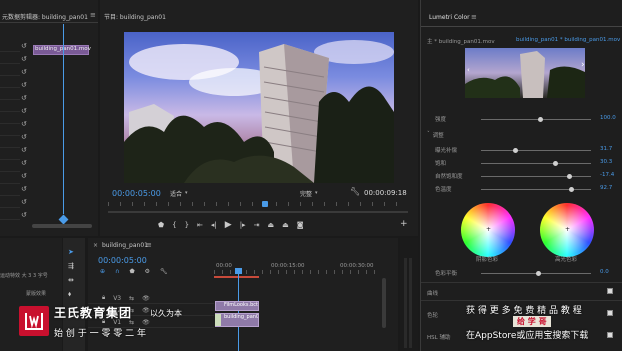 The width and height of the screenshot is (622, 351). Describe the element at coordinates (237, 320) in the screenshot. I see `video-clip: building_pan01` at that location.